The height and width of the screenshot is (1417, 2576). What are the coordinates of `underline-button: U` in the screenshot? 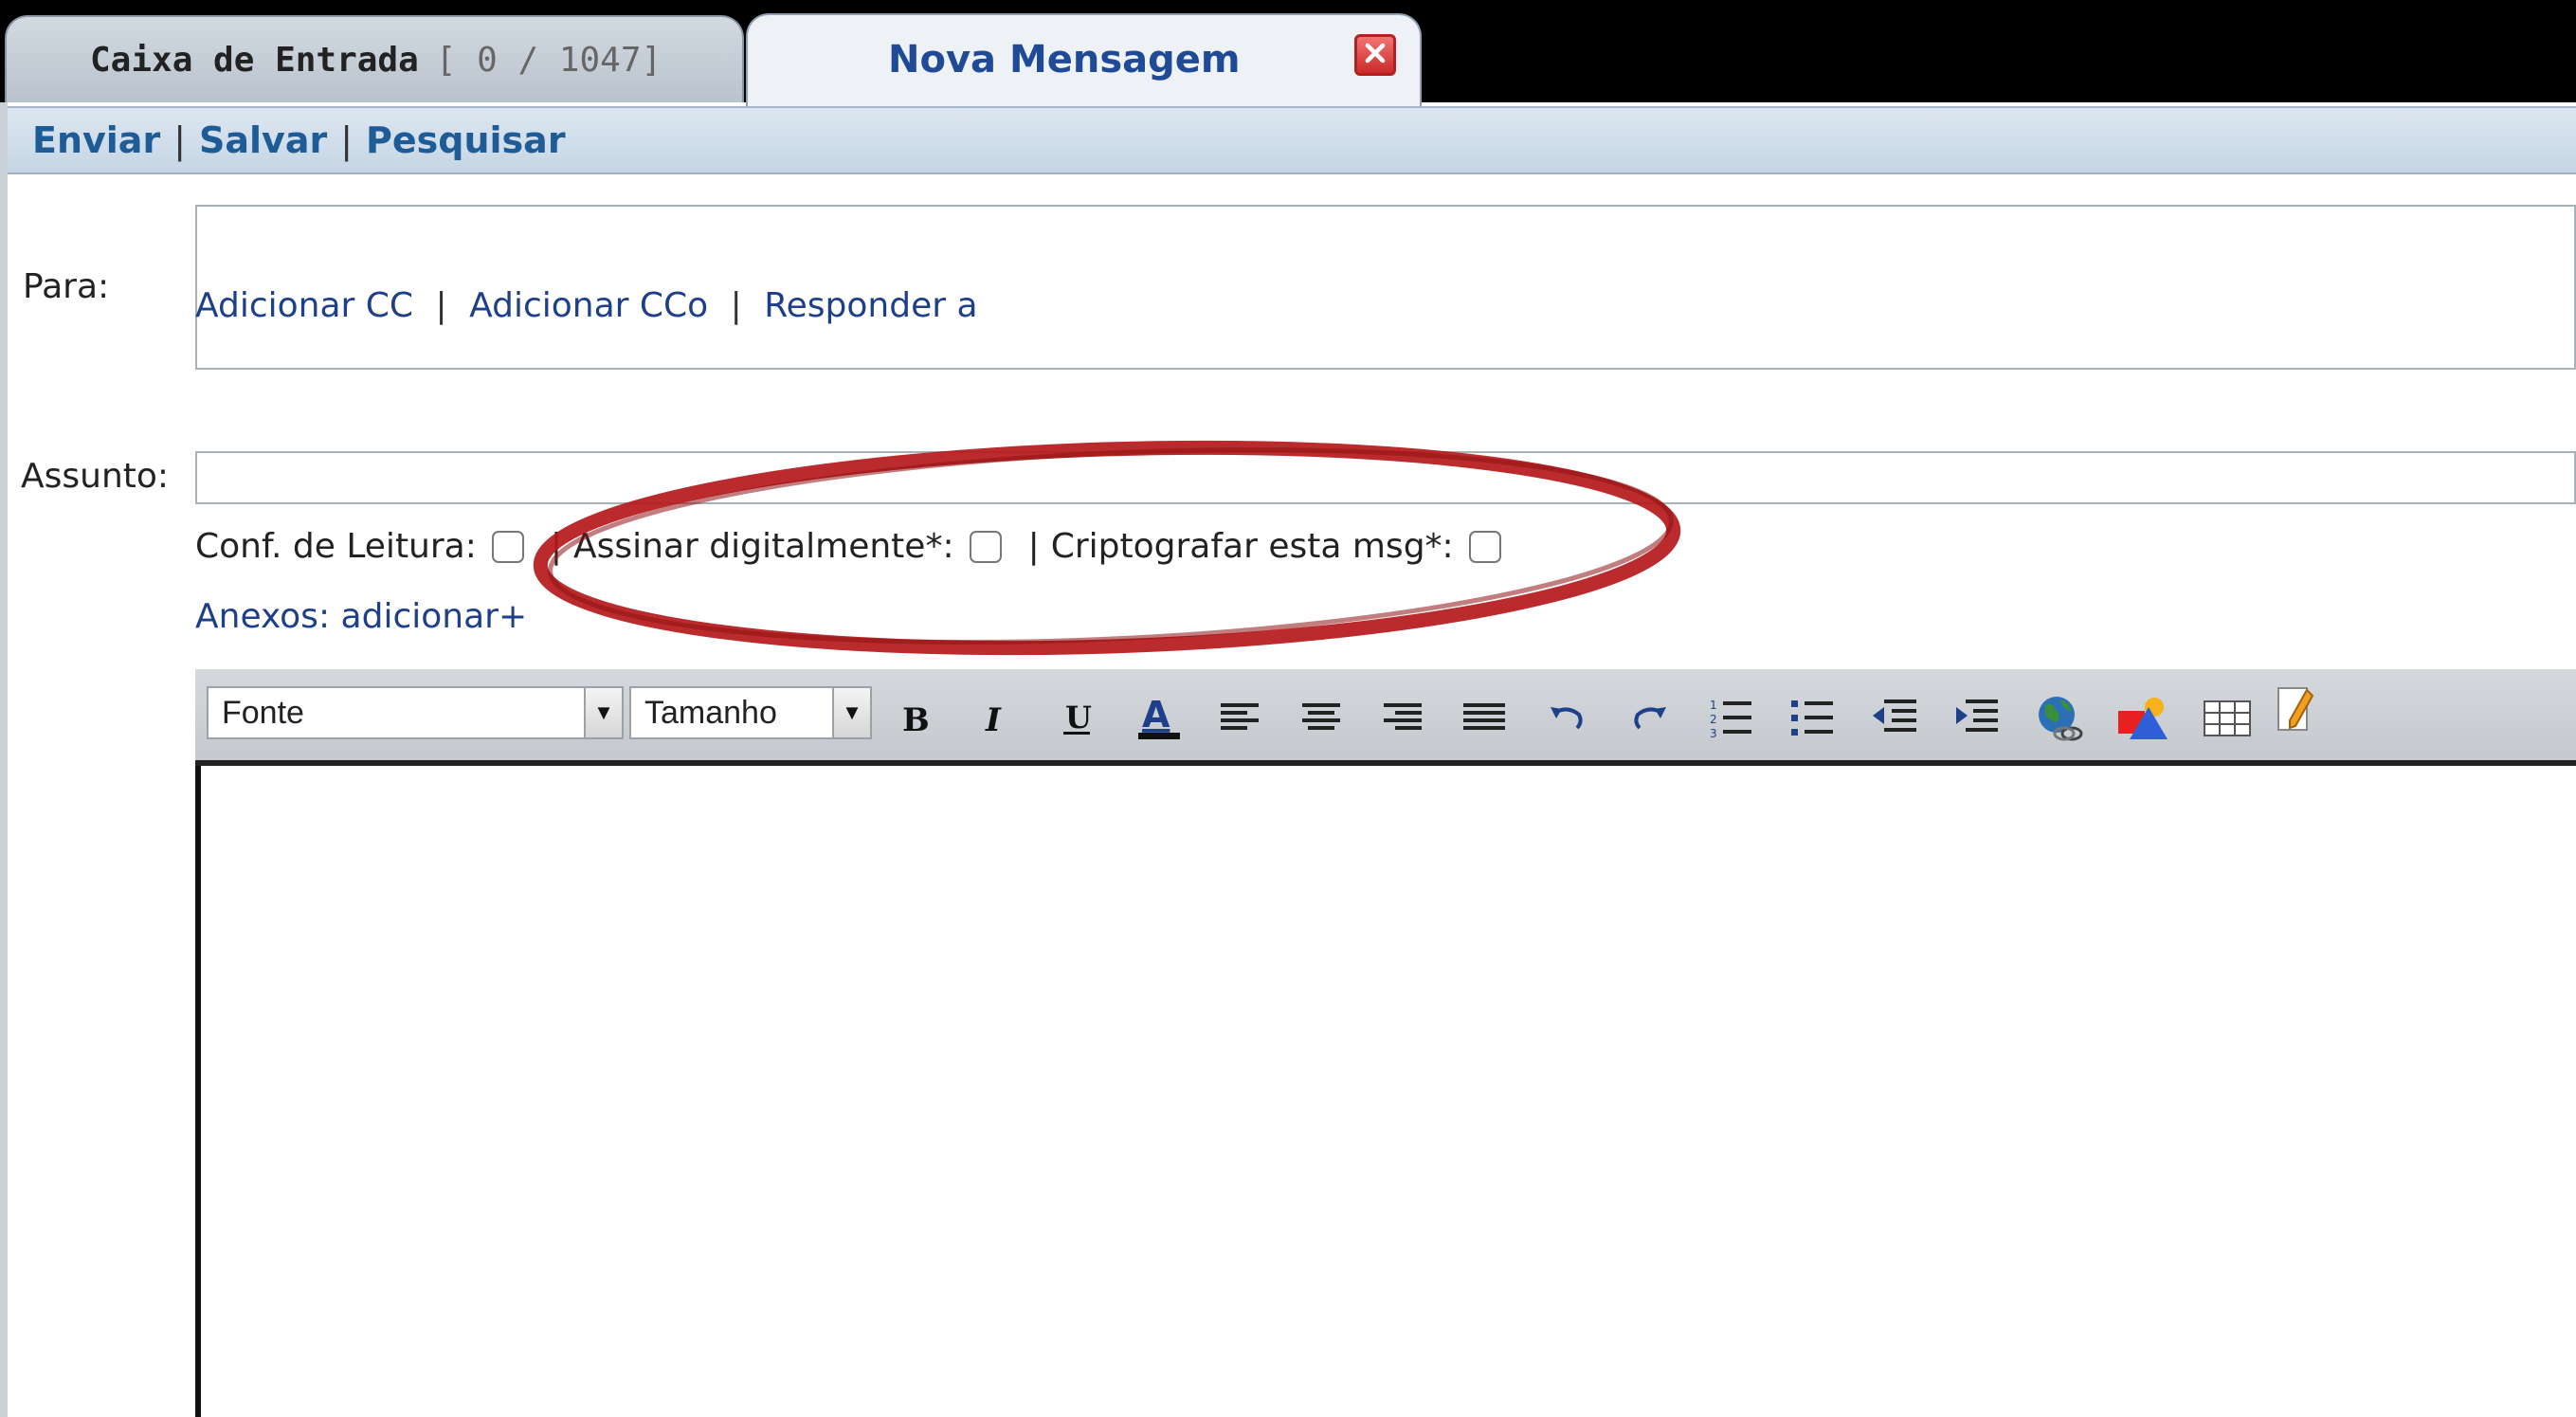 It's located at (1076, 718).